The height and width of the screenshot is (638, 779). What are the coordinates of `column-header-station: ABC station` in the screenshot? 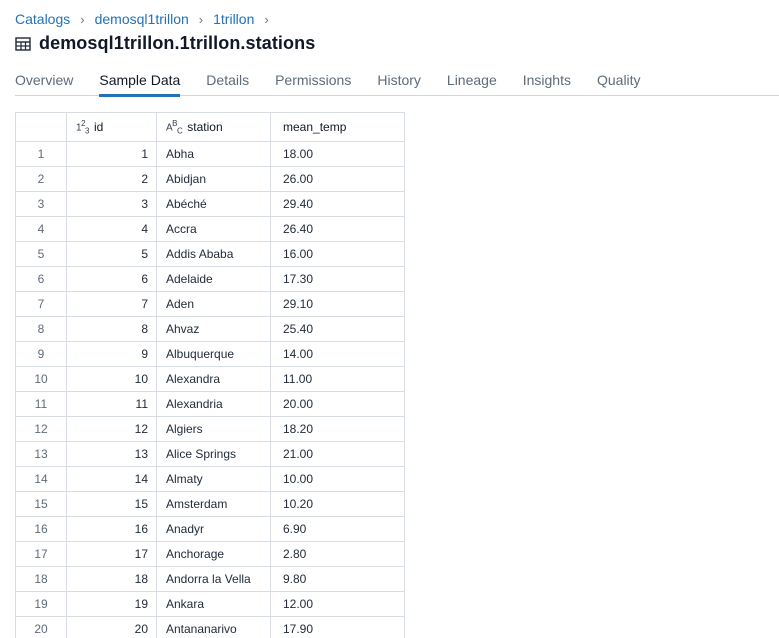 It's located at (213, 127).